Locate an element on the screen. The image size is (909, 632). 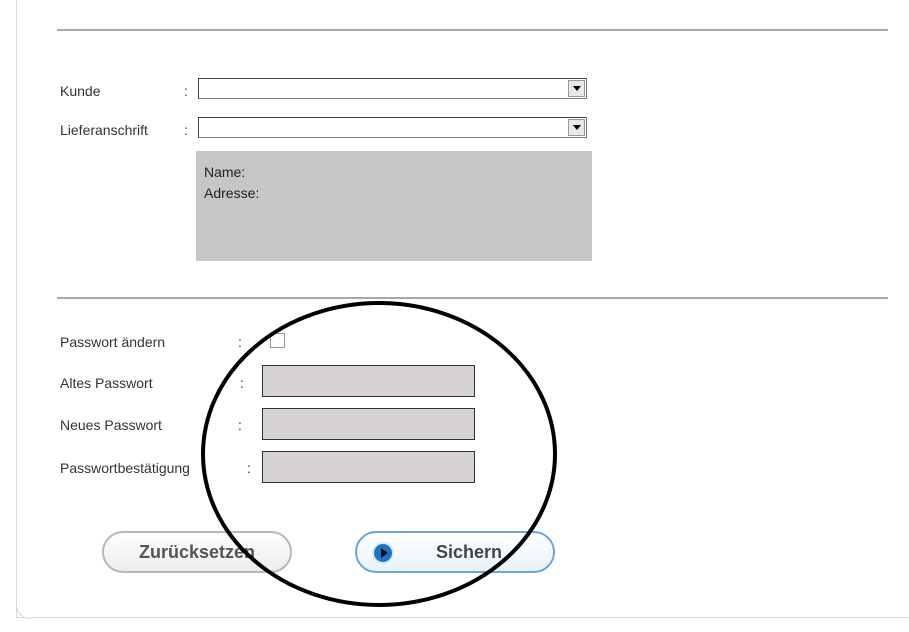
play-icon is located at coordinates (383, 553).